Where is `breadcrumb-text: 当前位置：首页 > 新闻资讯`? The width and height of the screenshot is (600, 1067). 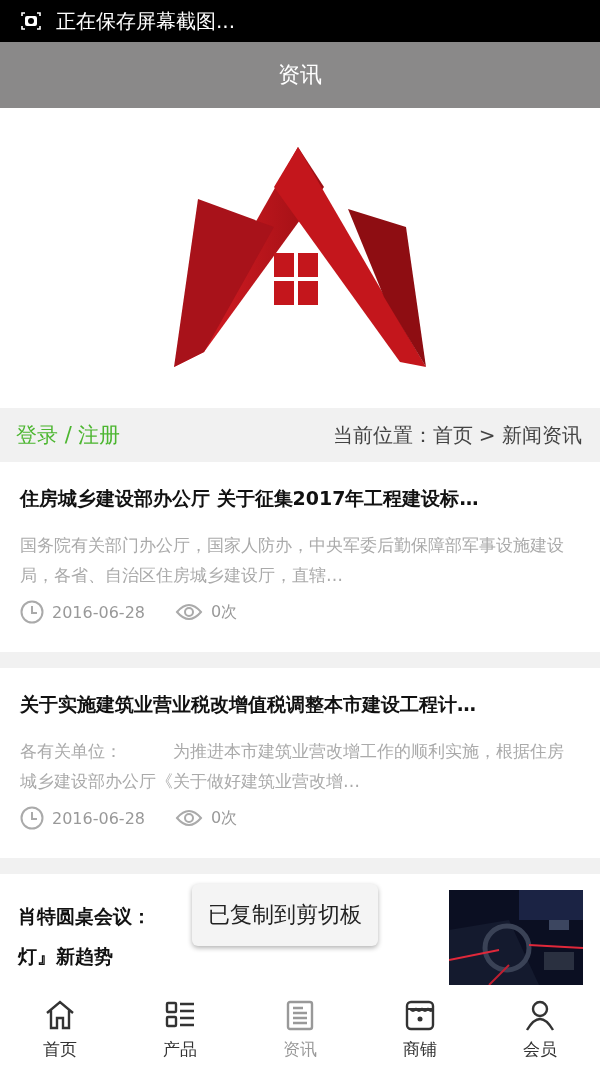 breadcrumb-text: 当前位置：首页 > 新闻资讯 is located at coordinates (457, 435).